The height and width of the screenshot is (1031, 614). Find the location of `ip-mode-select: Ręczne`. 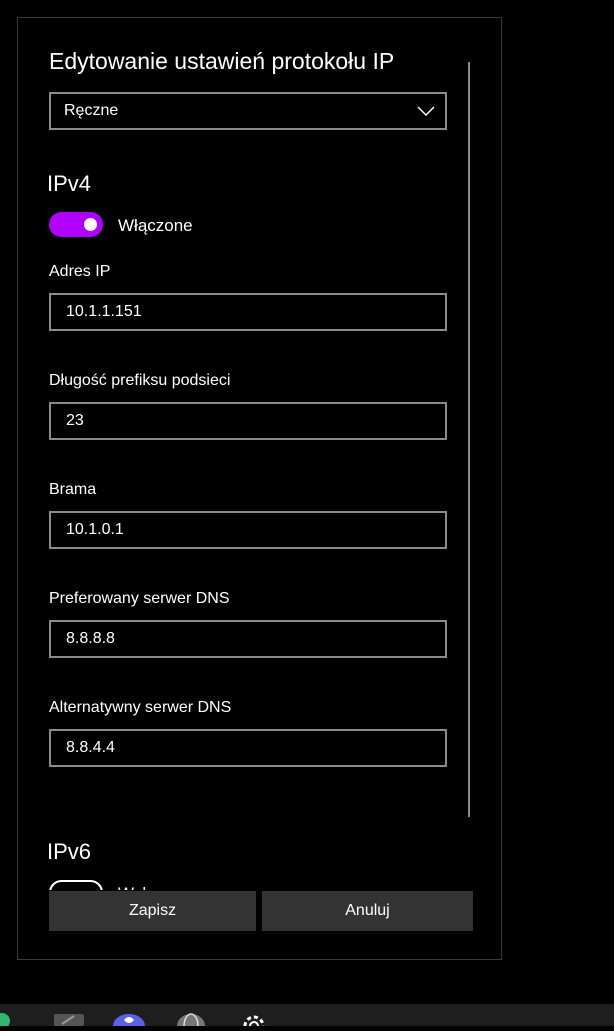

ip-mode-select: Ręczne is located at coordinates (248, 111).